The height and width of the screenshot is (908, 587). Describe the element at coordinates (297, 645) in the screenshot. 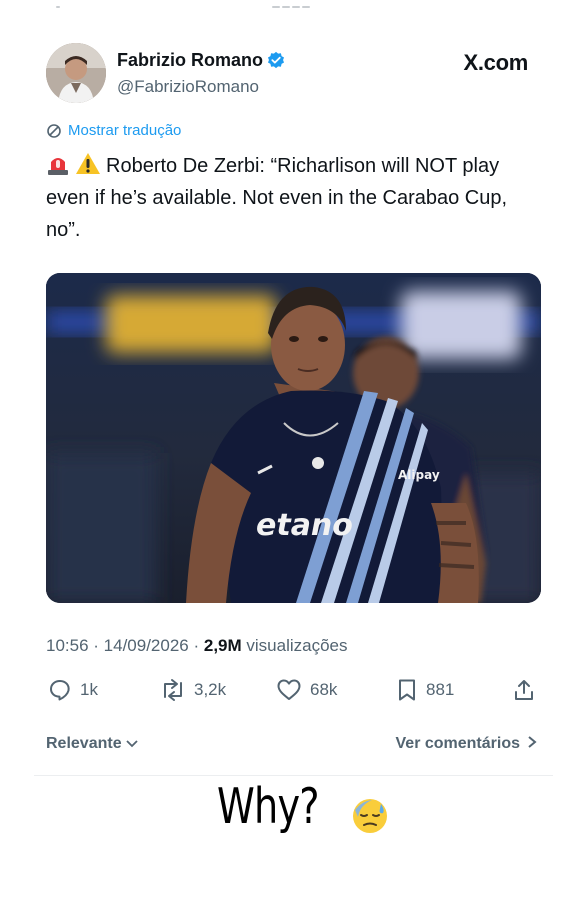

I see `views-label: visualizações` at that location.